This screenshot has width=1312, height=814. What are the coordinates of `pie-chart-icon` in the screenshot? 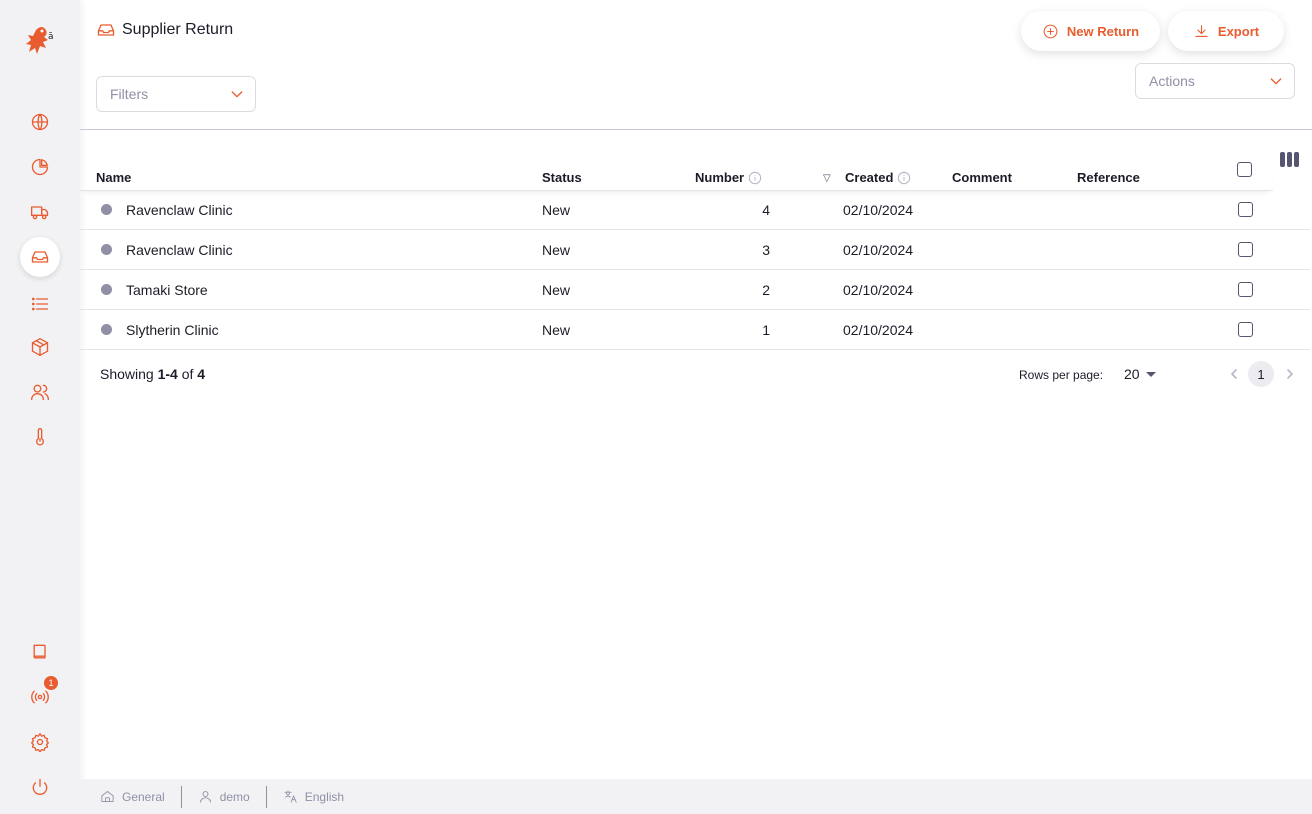 It's located at (40, 167).